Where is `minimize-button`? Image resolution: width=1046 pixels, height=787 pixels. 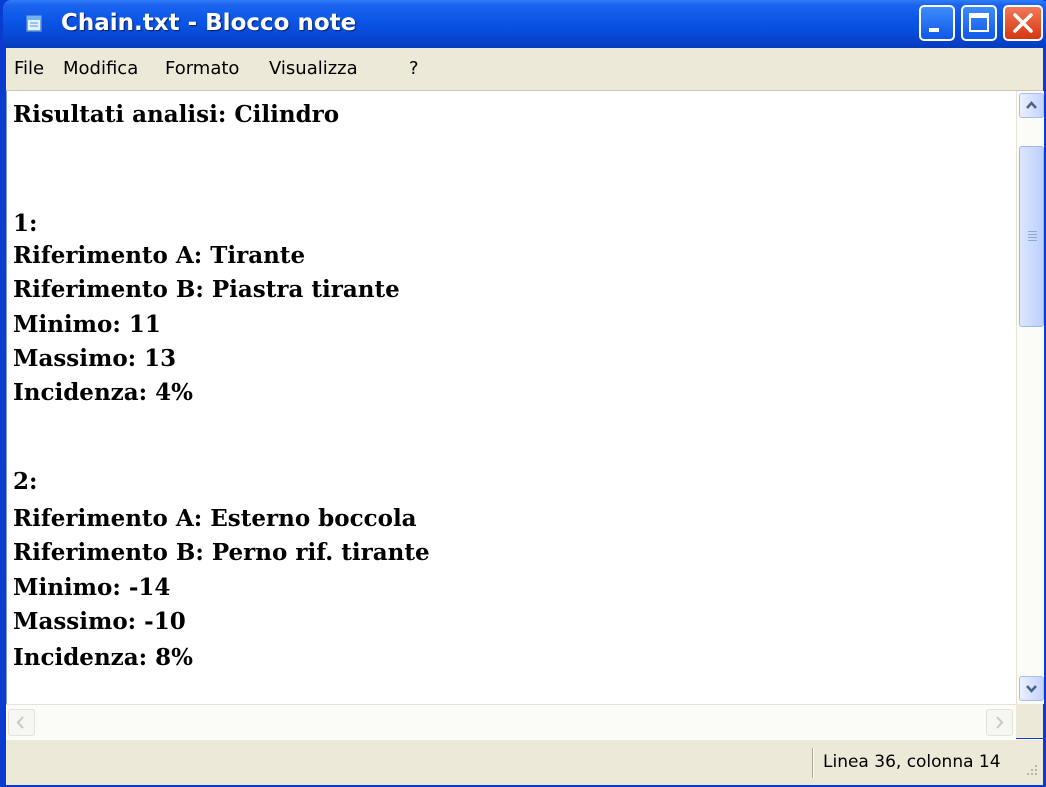 minimize-button is located at coordinates (937, 23).